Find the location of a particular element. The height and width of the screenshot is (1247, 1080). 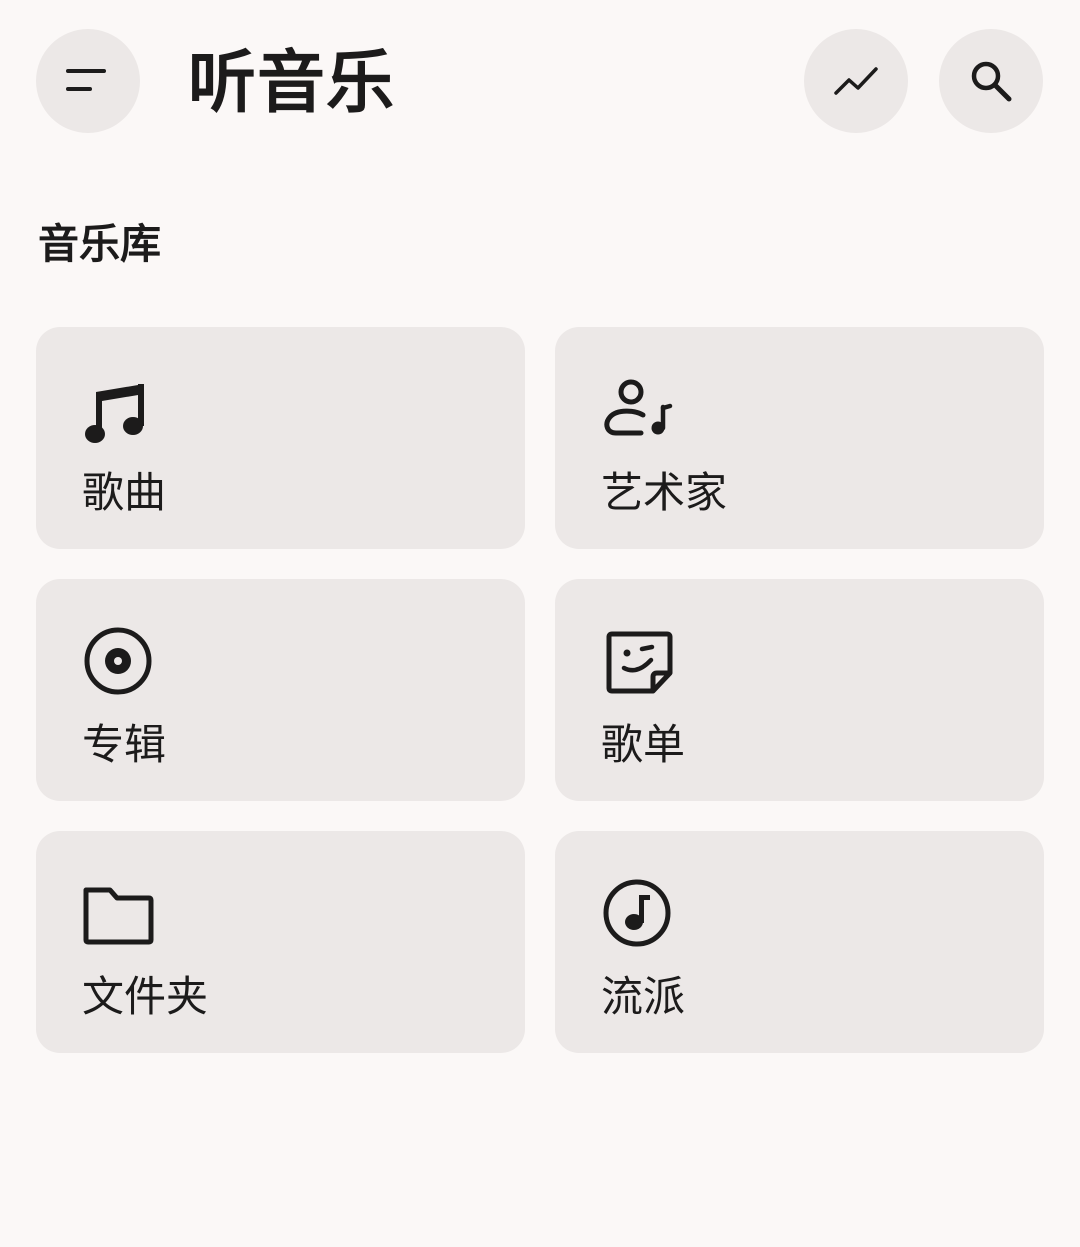

library-card-genres: 流派 is located at coordinates (799, 942).